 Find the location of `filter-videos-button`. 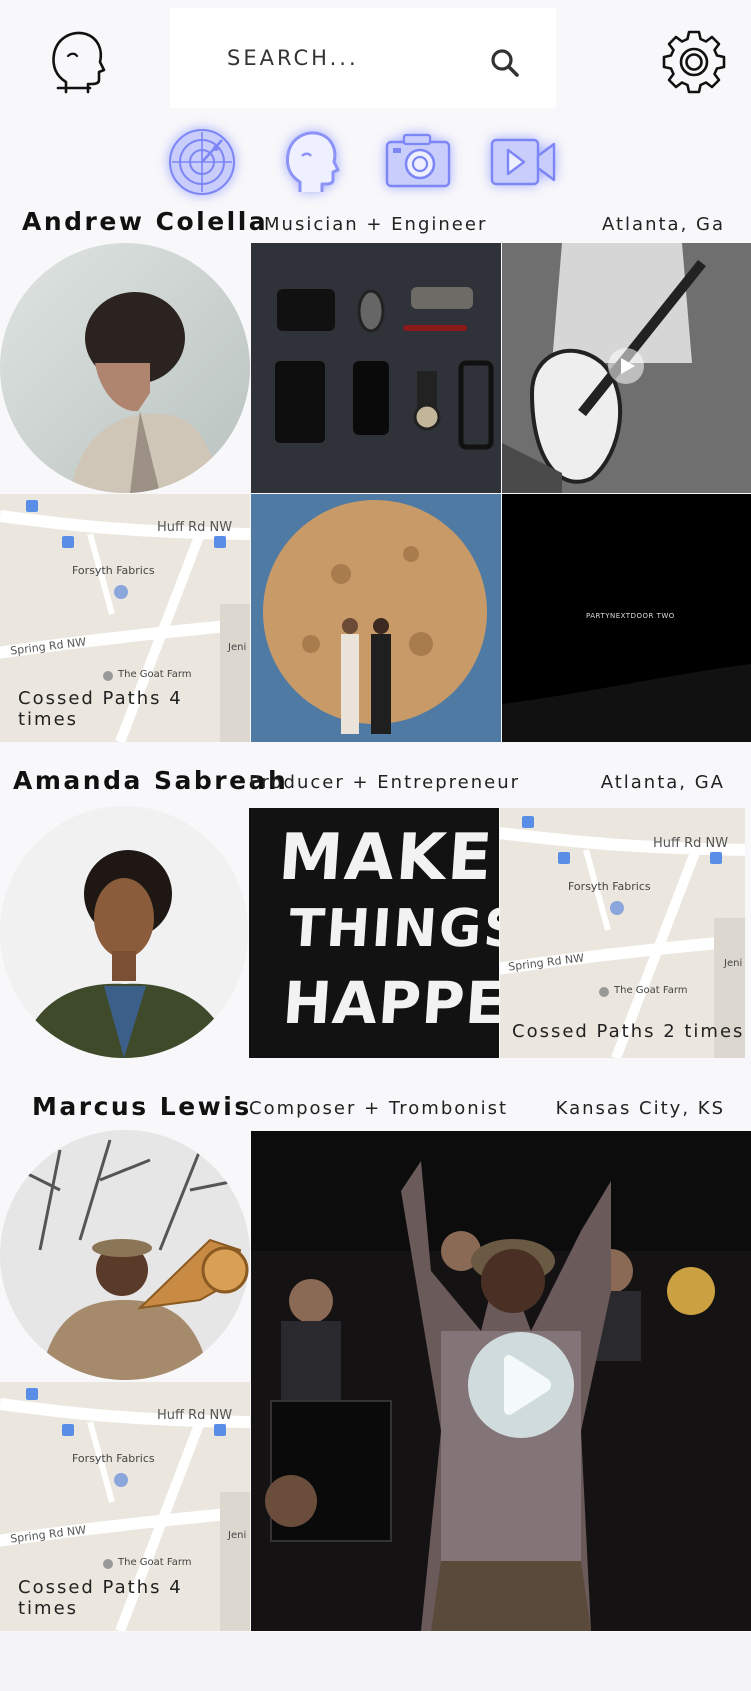

filter-videos-button is located at coordinates (524, 162).